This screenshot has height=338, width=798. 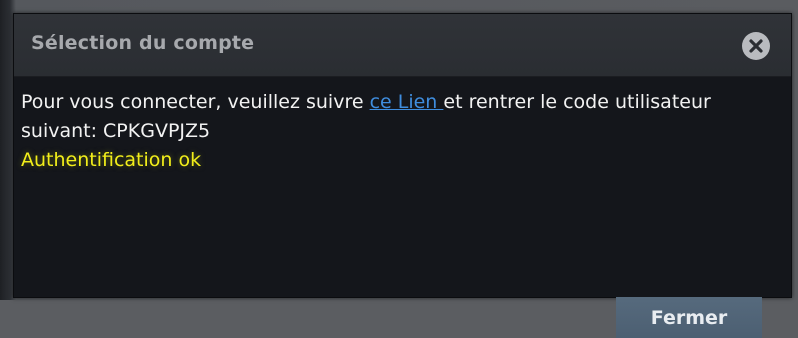 What do you see at coordinates (195, 102) in the screenshot?
I see `message-prefix: Pour vous connecter, veuillez suivre` at bounding box center [195, 102].